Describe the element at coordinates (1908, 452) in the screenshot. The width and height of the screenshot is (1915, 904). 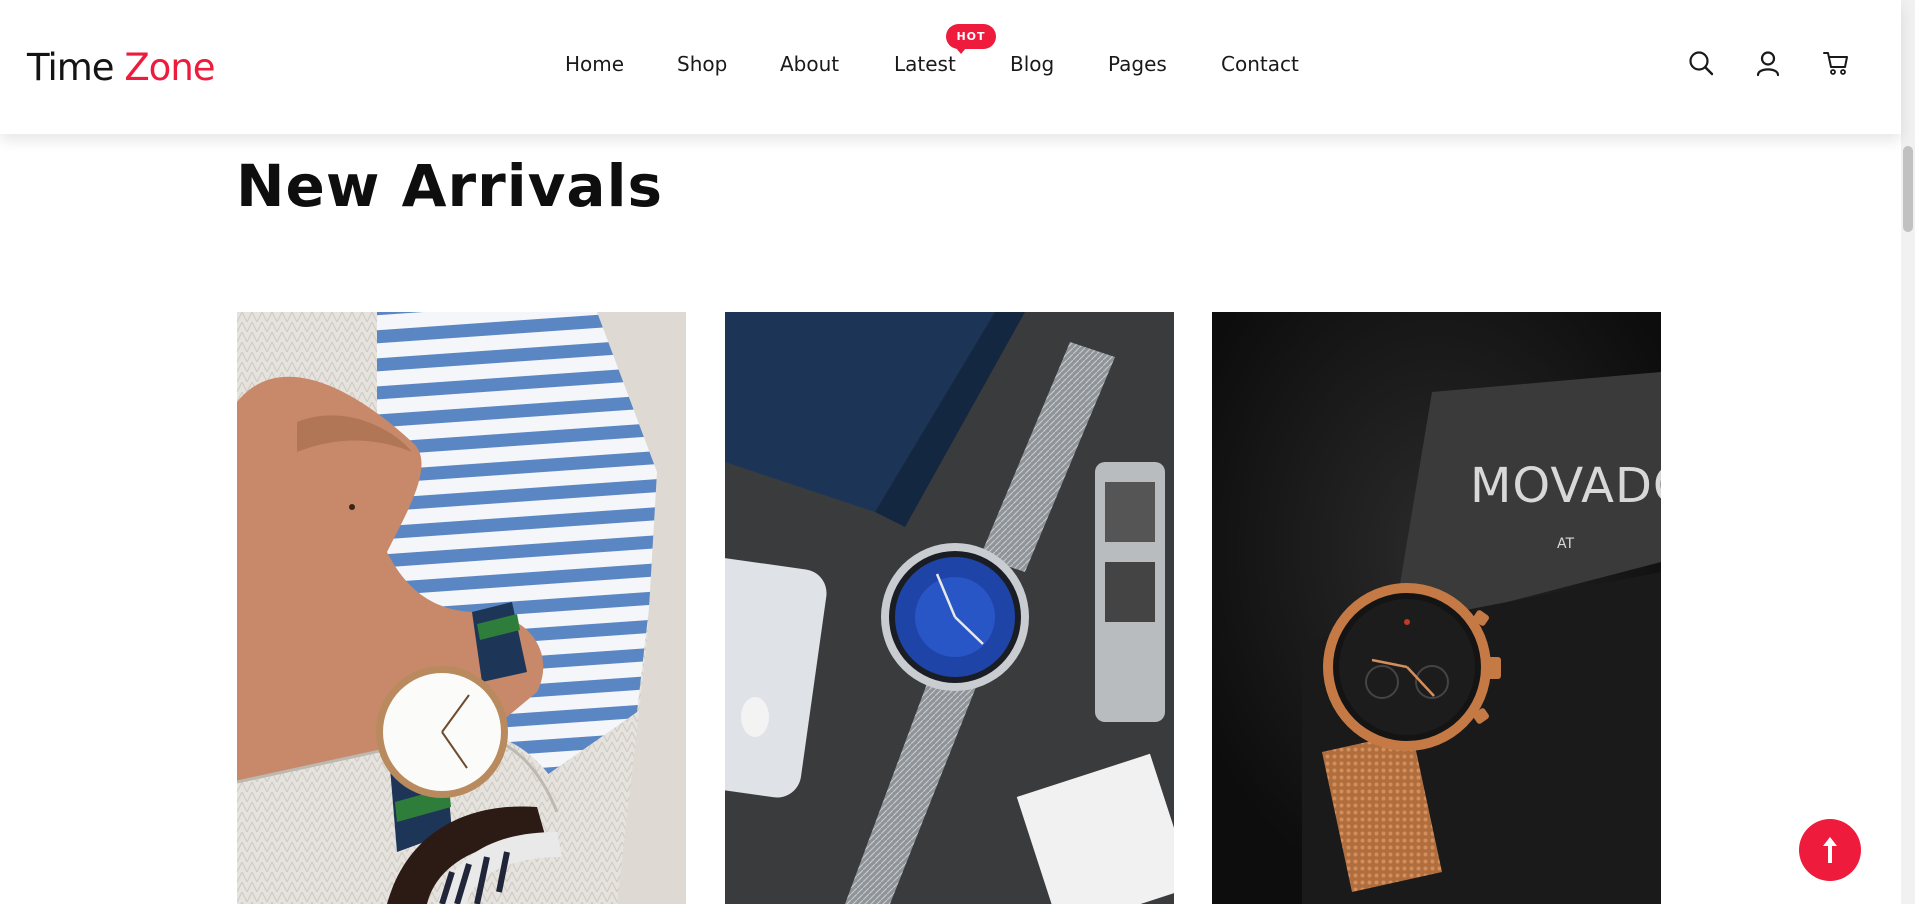
I see `page-scrollbar` at that location.